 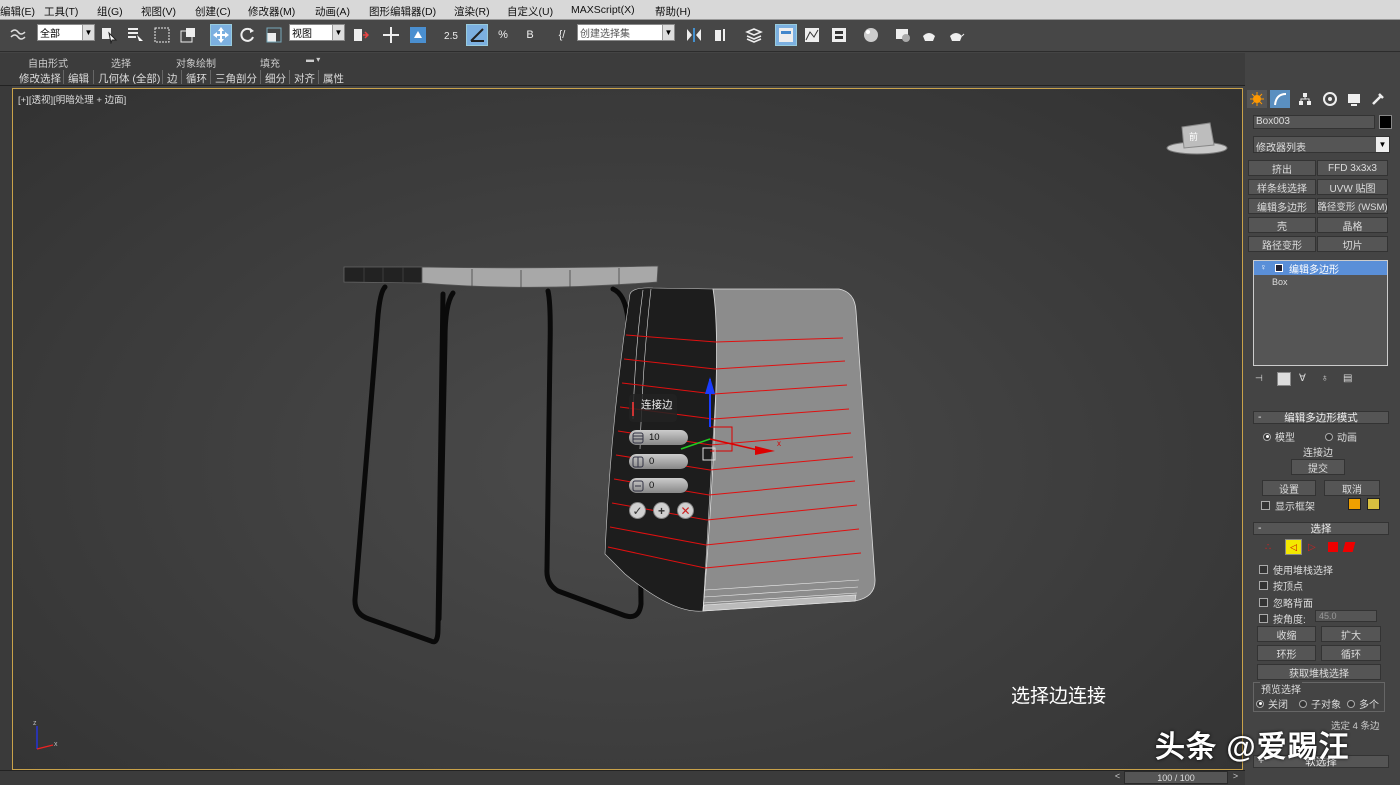 What do you see at coordinates (236, 78) in the screenshot?
I see `ribbon-tris: 三角剖分` at bounding box center [236, 78].